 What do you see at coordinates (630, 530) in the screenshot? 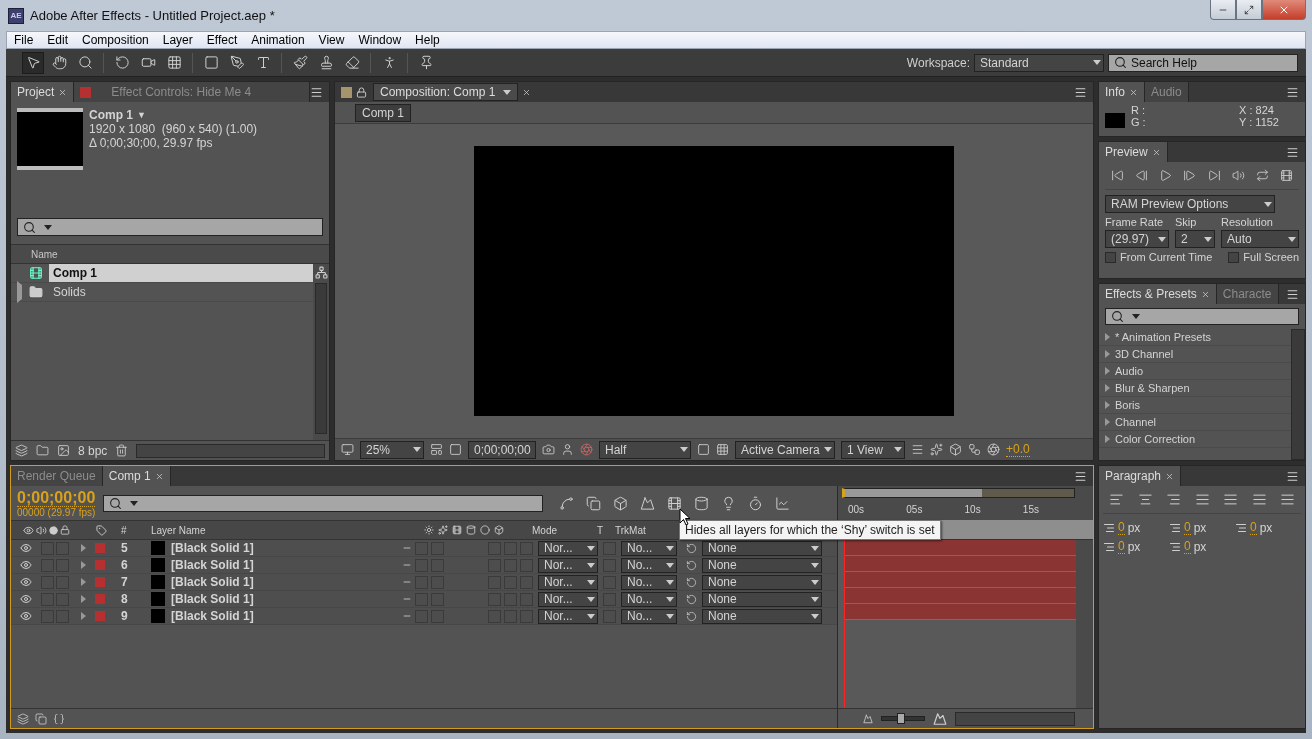
I see `column-header: TrkMat` at bounding box center [630, 530].